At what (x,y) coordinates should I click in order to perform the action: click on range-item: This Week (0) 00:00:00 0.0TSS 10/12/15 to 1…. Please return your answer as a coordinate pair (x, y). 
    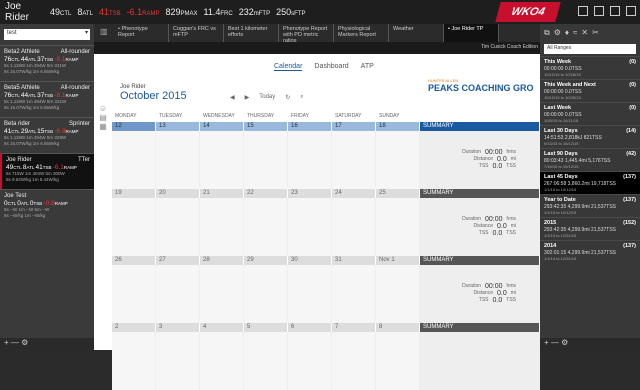
    Looking at the image, I should click on (590, 67).